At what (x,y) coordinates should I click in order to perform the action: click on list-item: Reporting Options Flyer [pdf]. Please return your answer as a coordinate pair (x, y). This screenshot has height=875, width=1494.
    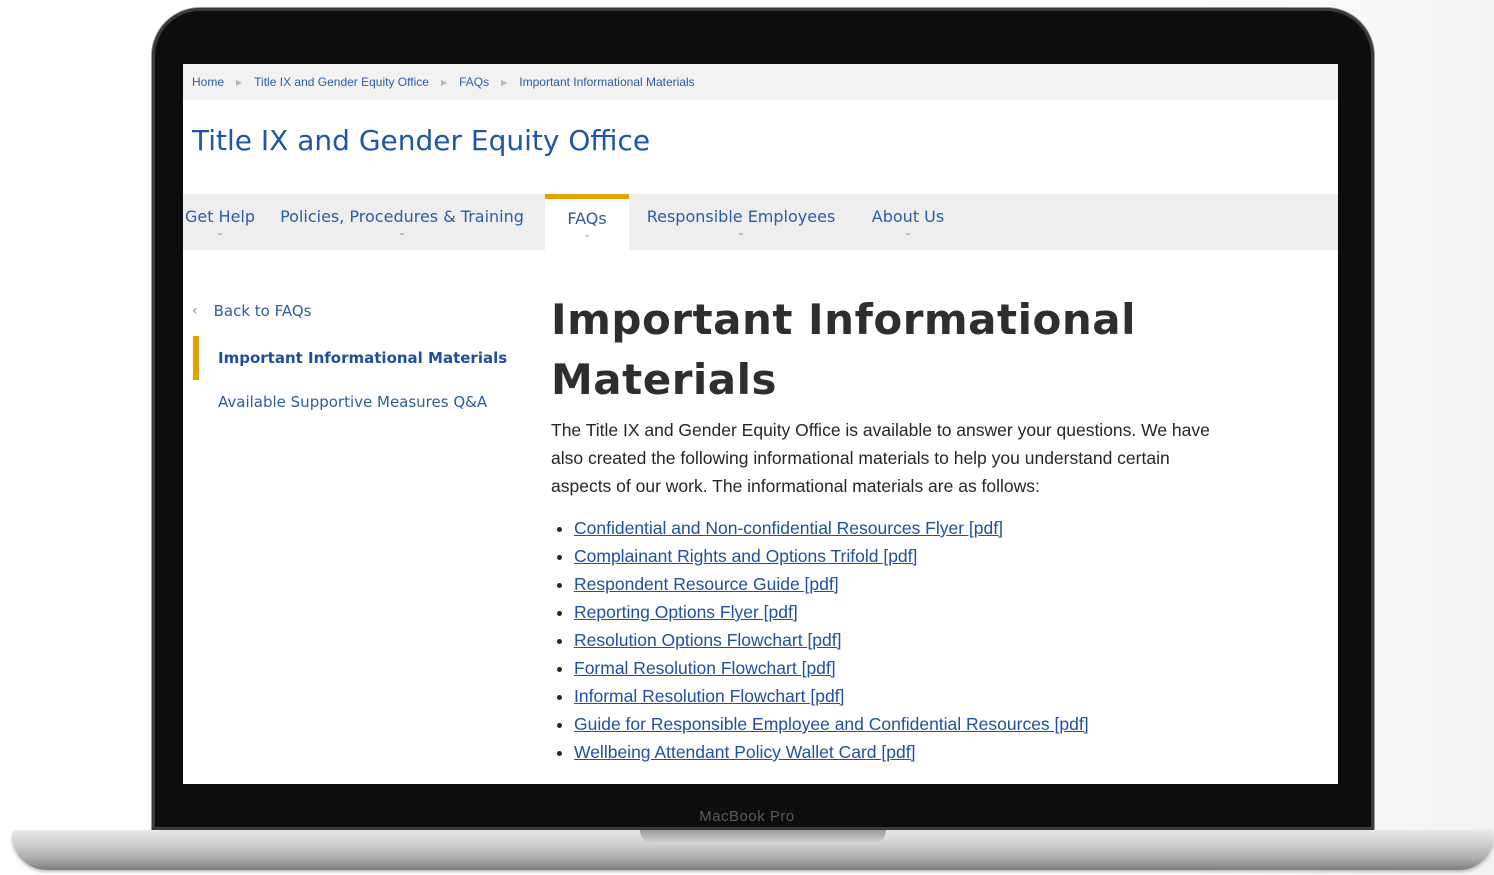
    Looking at the image, I should click on (902, 612).